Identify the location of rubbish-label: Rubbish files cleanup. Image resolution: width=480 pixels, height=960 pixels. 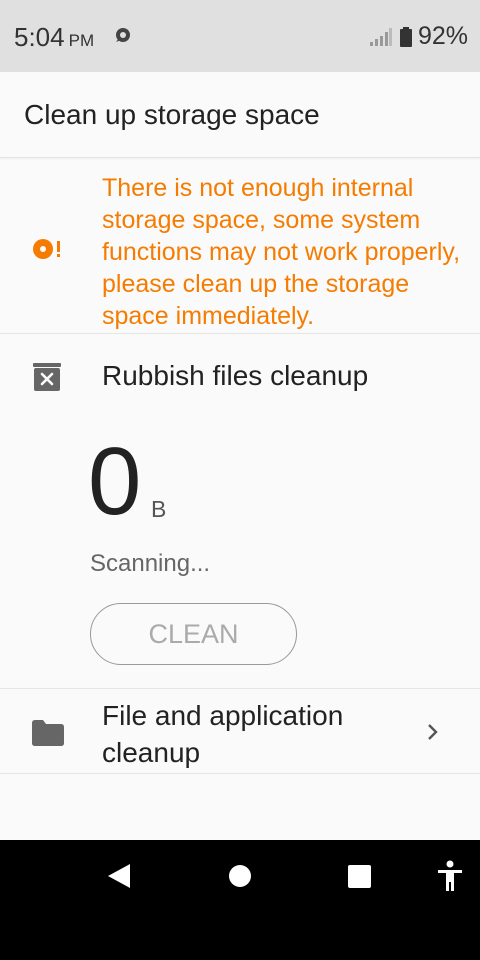
(235, 375).